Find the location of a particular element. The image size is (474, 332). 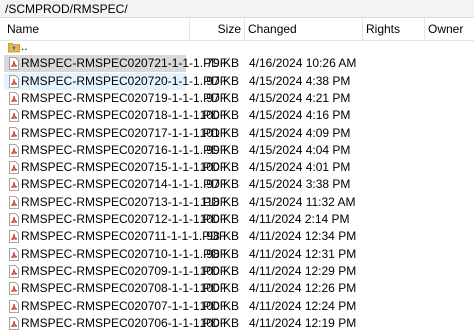

file-name-cell: RMSPEC-RMSPEC020716-1-1-1.PDF is located at coordinates (115, 150).